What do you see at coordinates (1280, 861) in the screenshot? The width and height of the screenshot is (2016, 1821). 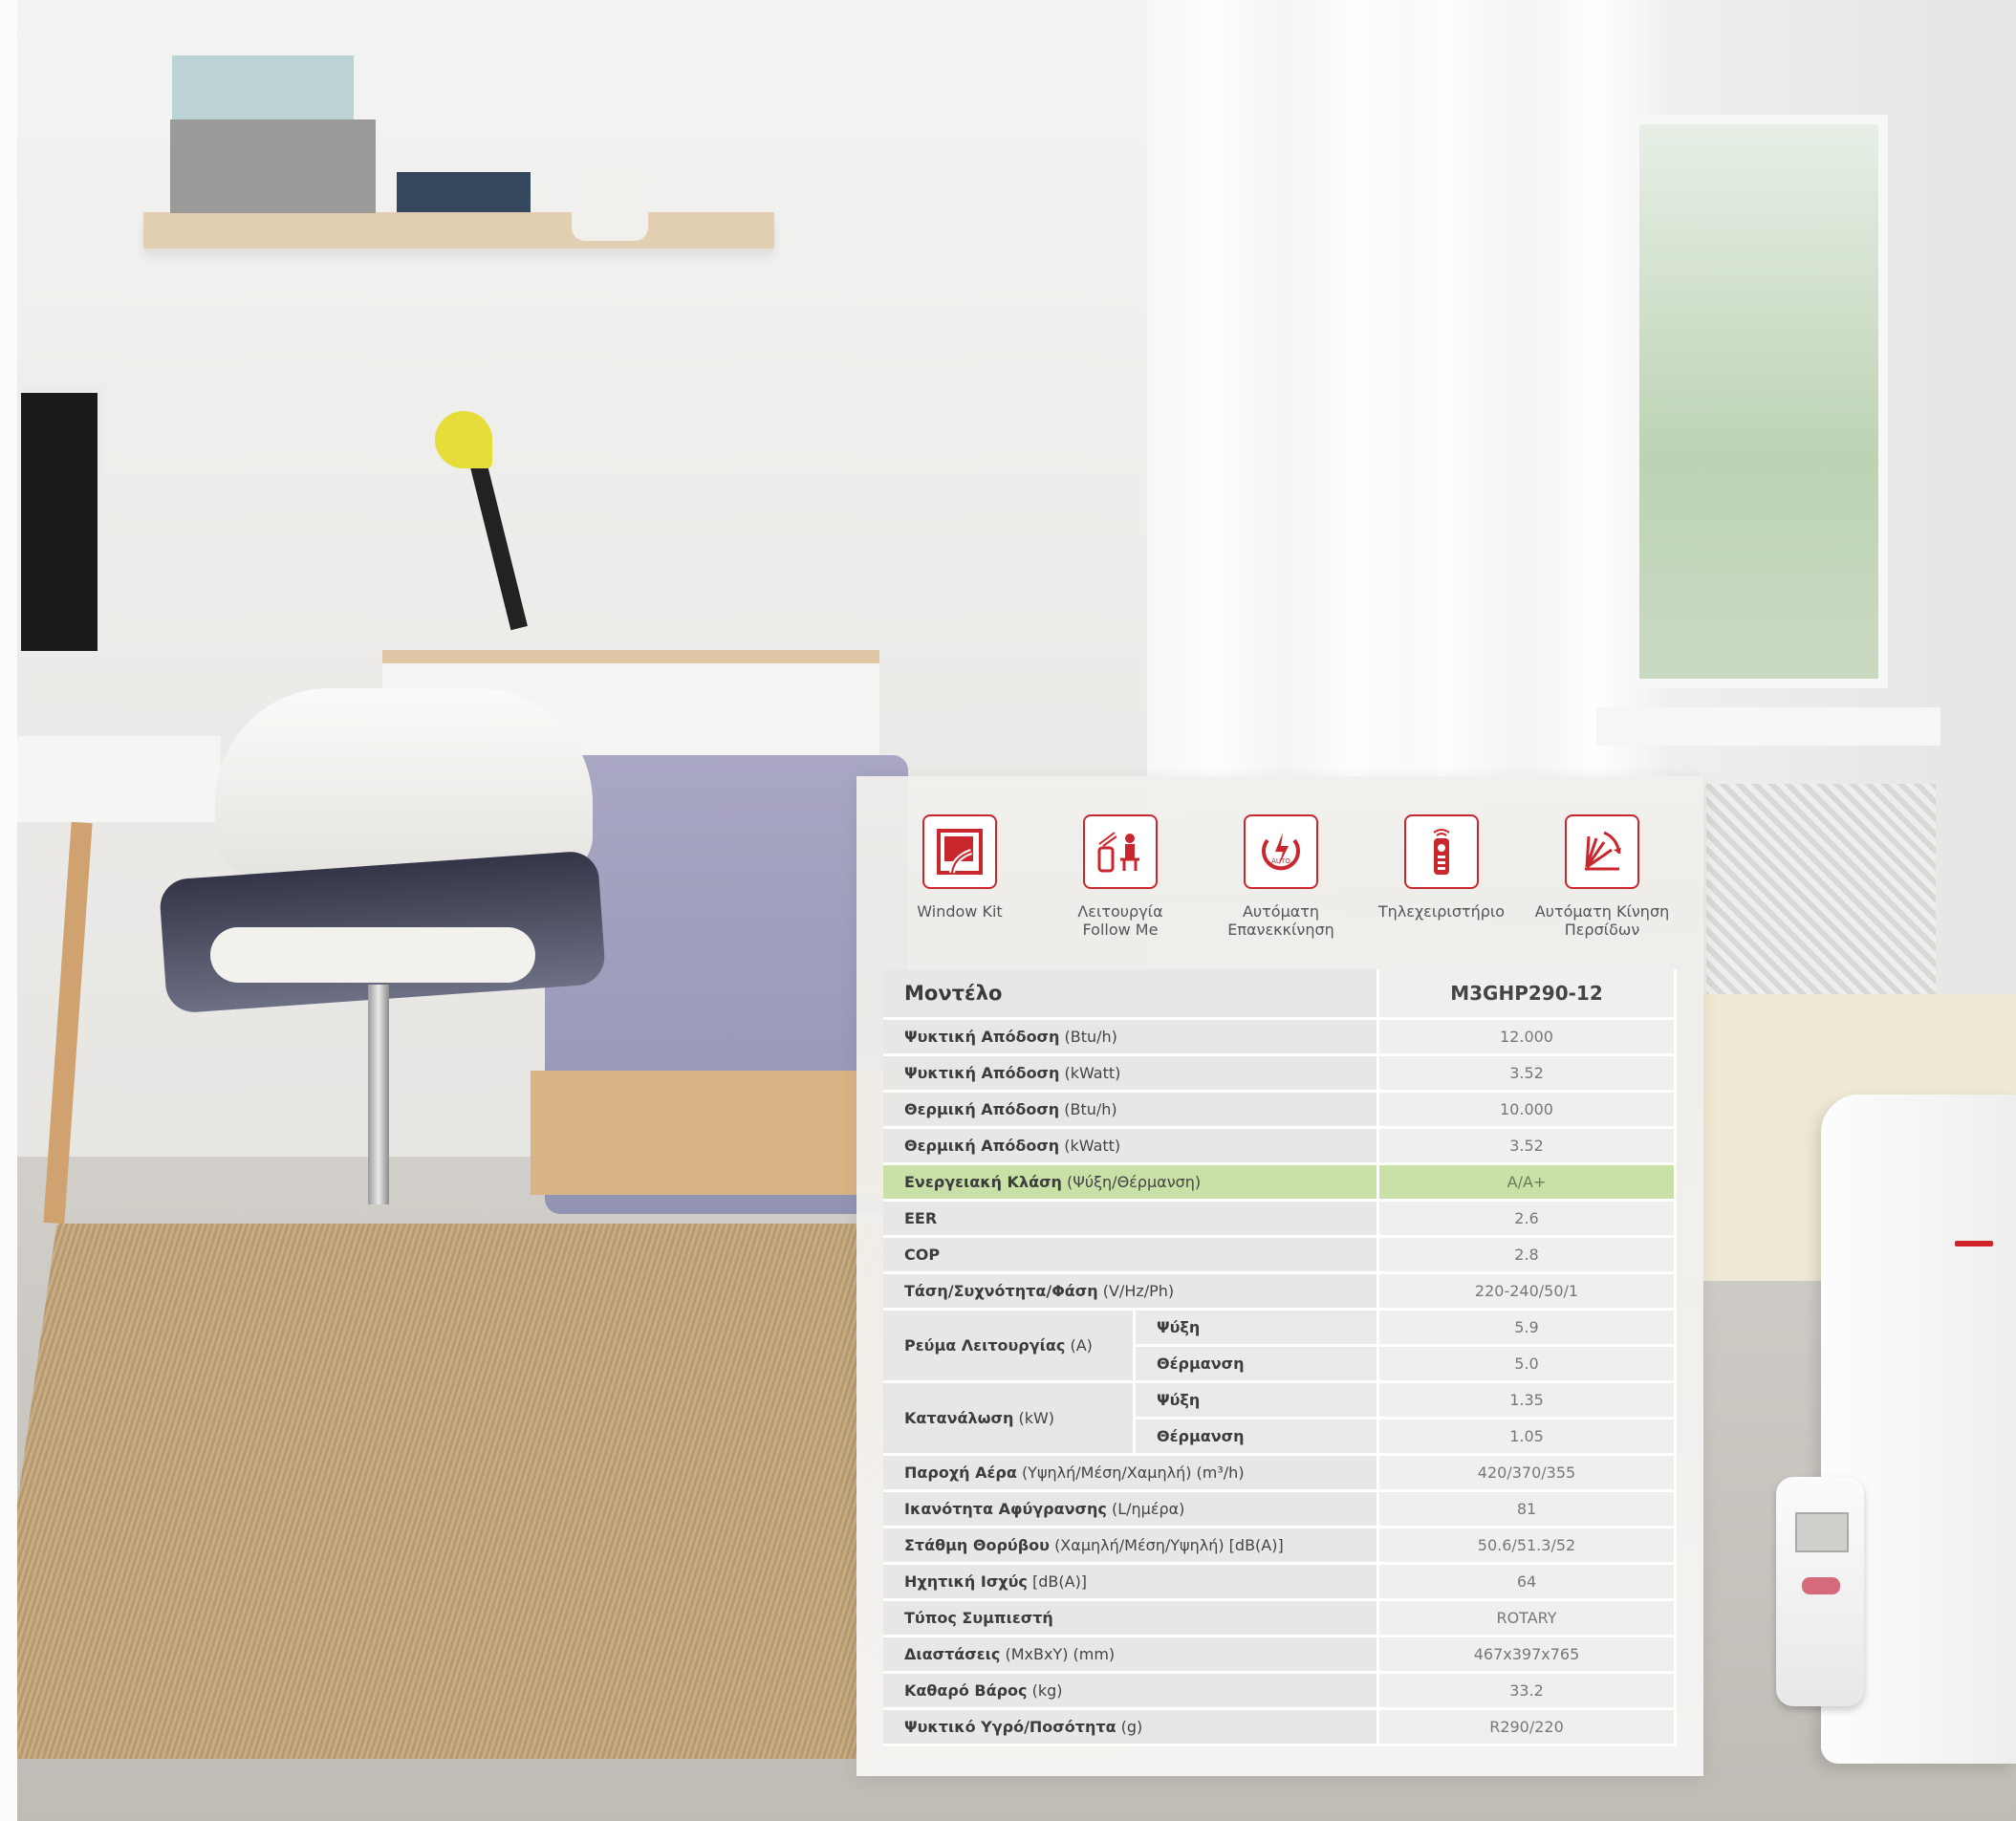 I see `svg-text: AUTO` at bounding box center [1280, 861].